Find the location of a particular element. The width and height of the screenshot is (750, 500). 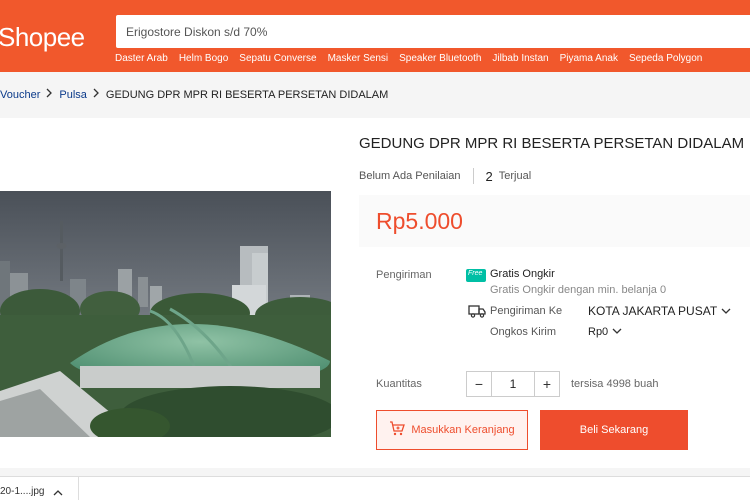

shipping-cost-value: Rp0 is located at coordinates (598, 332).